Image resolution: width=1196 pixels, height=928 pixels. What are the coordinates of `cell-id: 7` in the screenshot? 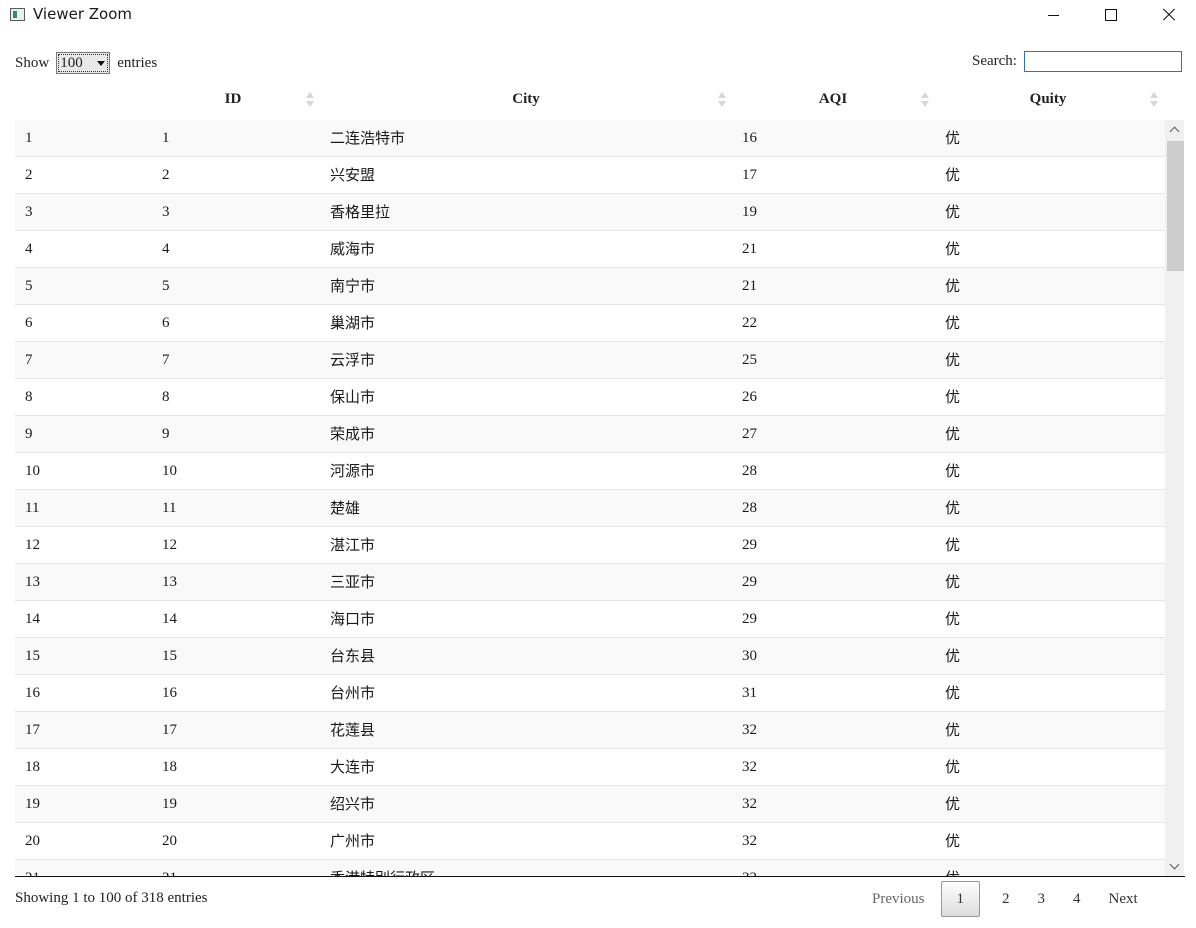 It's located at (166, 360).